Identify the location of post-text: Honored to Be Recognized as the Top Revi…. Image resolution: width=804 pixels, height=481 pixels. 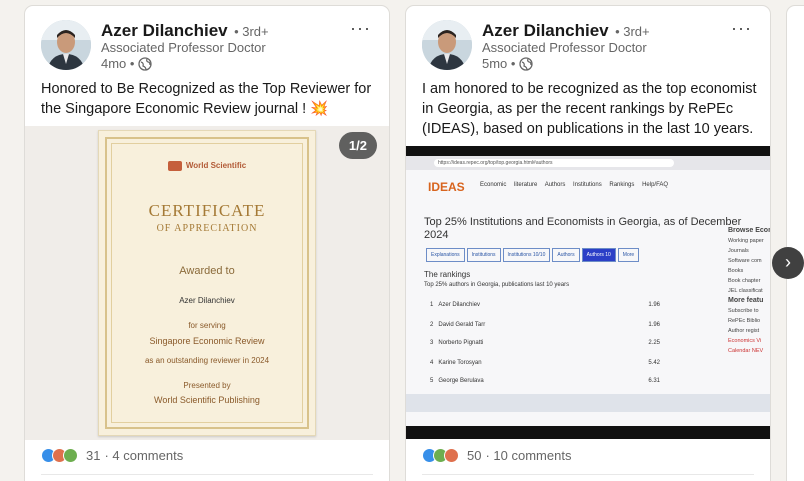
(206, 99).